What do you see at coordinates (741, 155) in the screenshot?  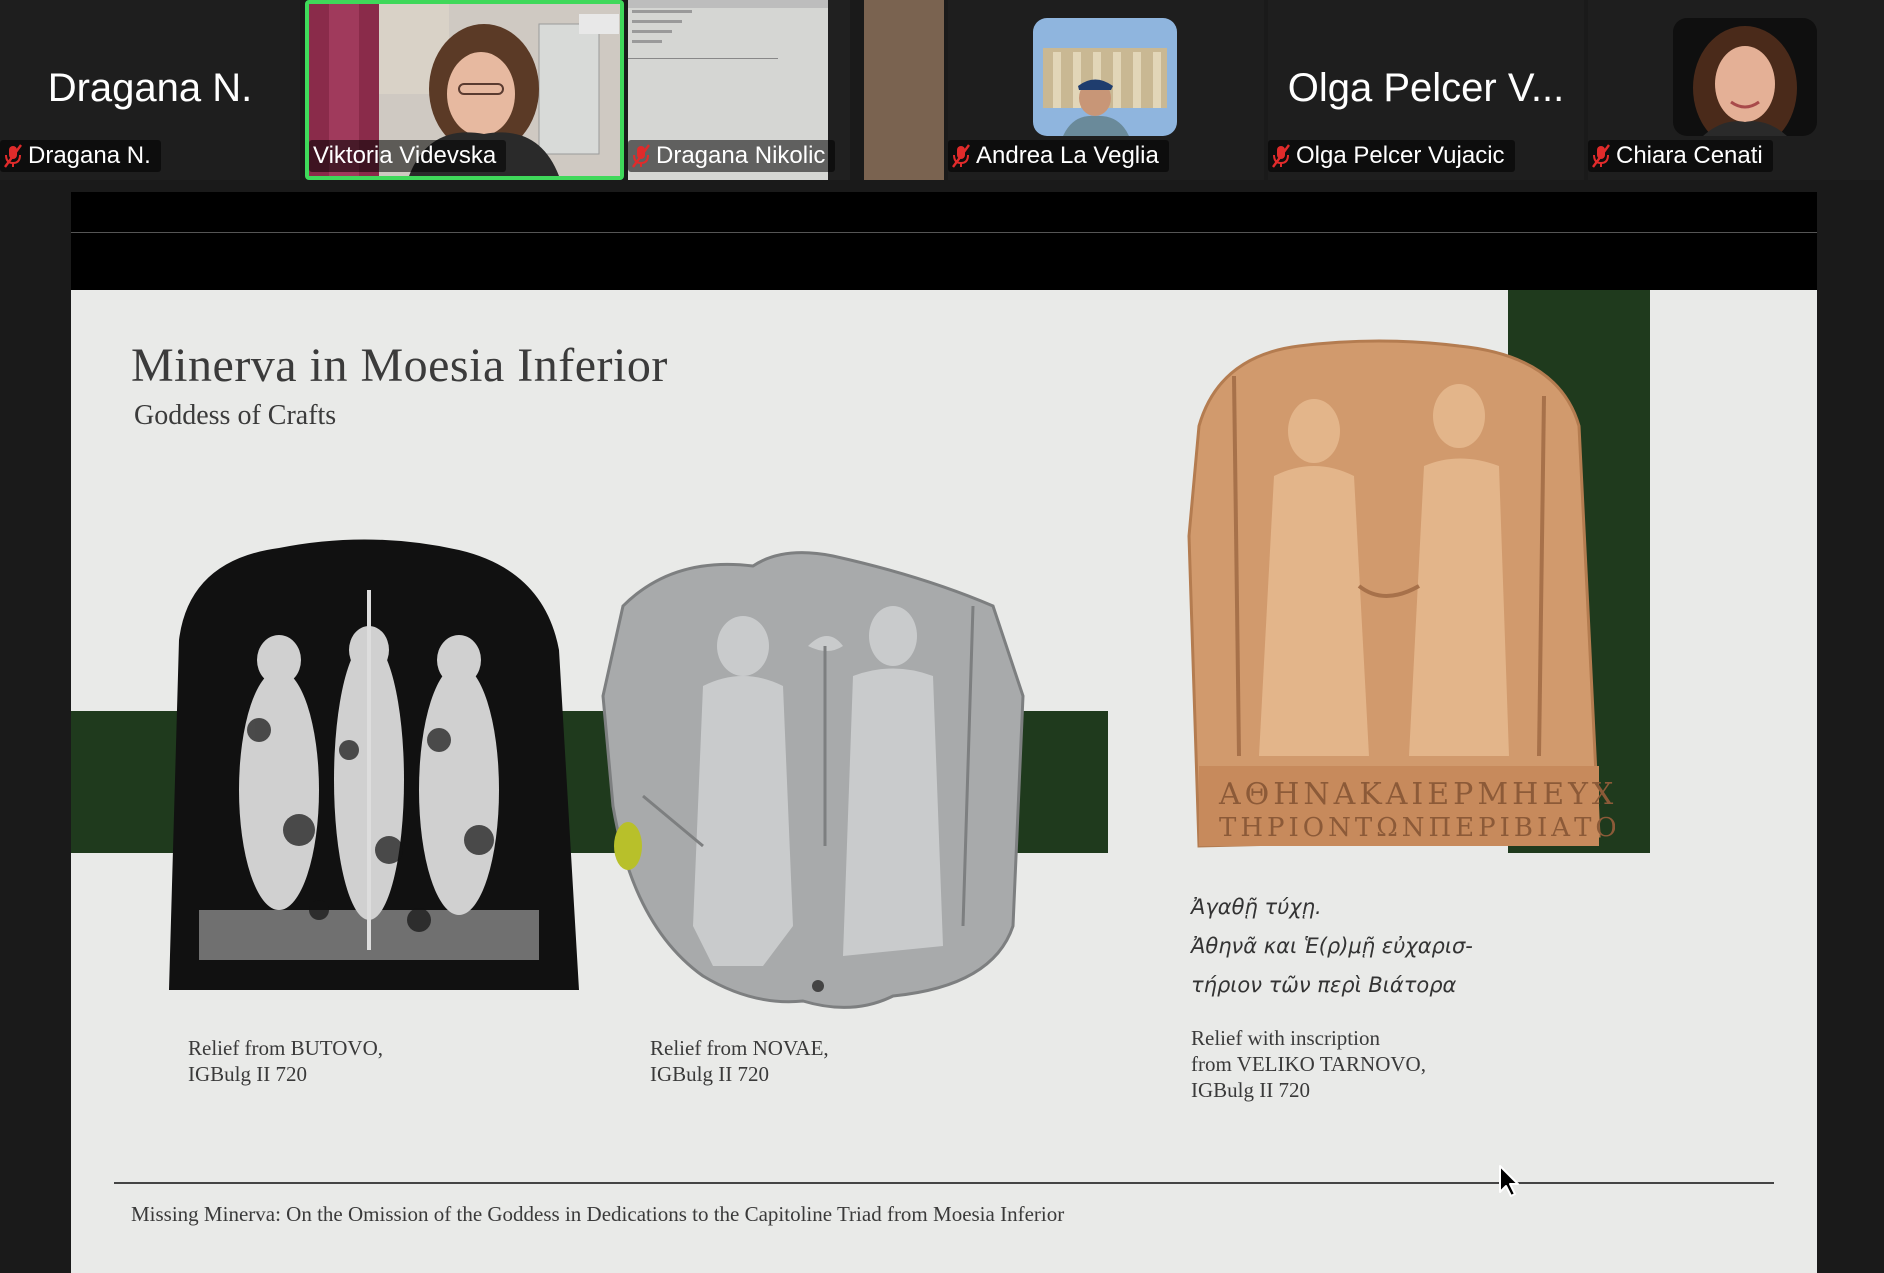 I see `participant-name: Dragana Nikolic` at bounding box center [741, 155].